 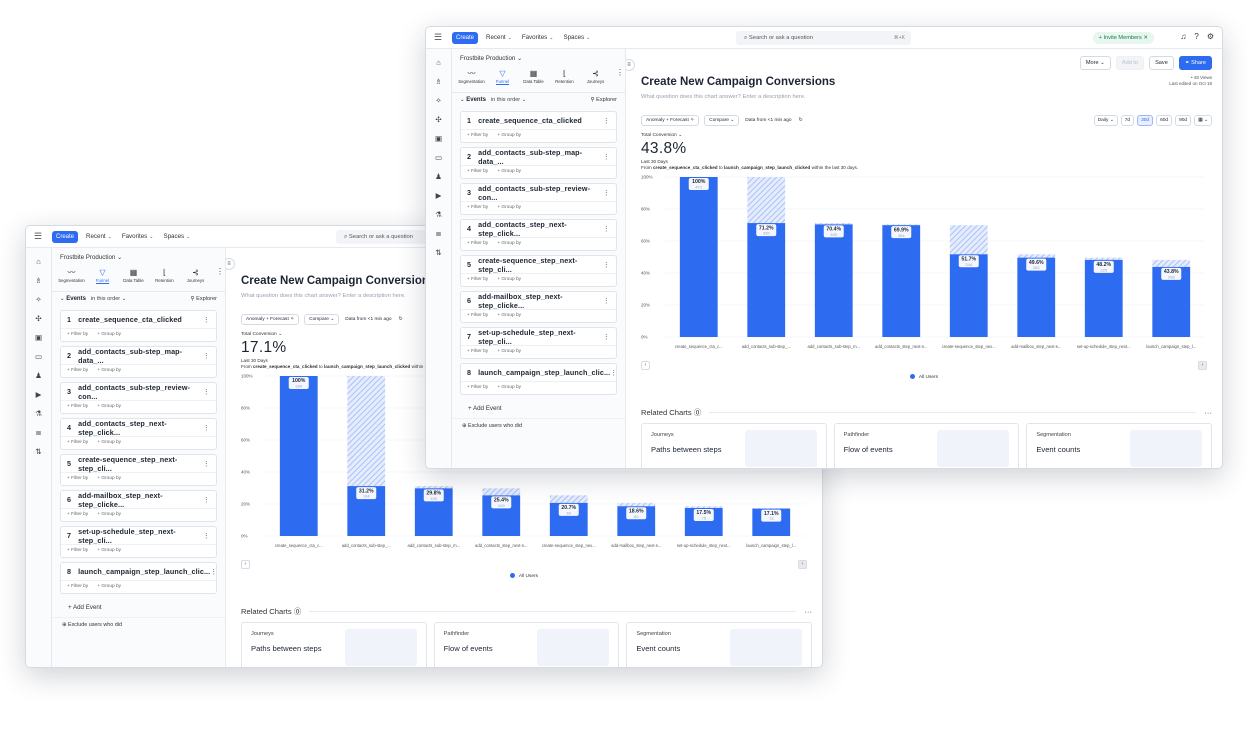 I want to click on help-icon: ?, so click(x=1196, y=36).